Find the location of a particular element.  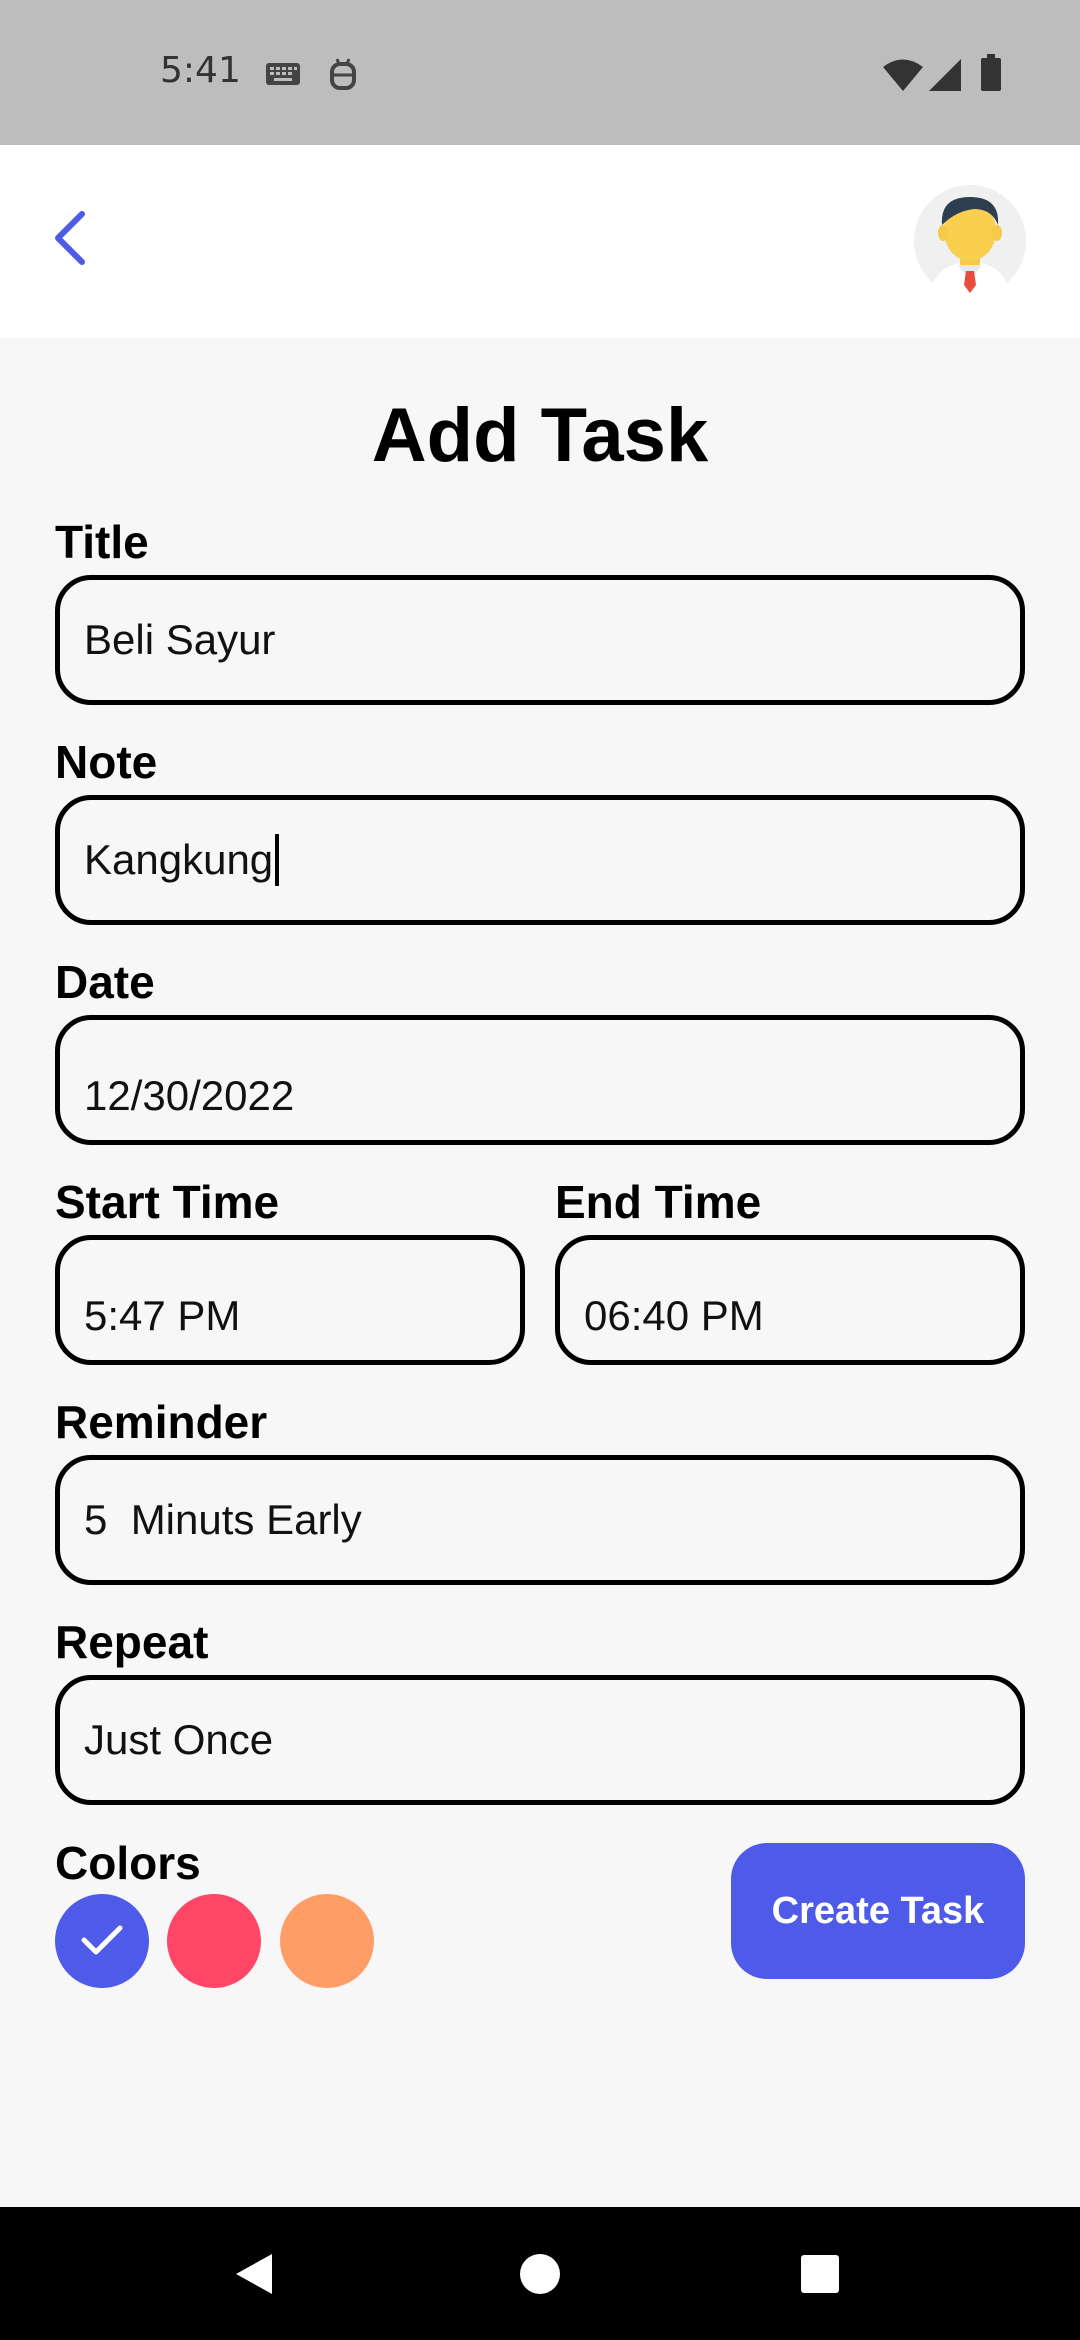

colors-label: Colors is located at coordinates (128, 1863).